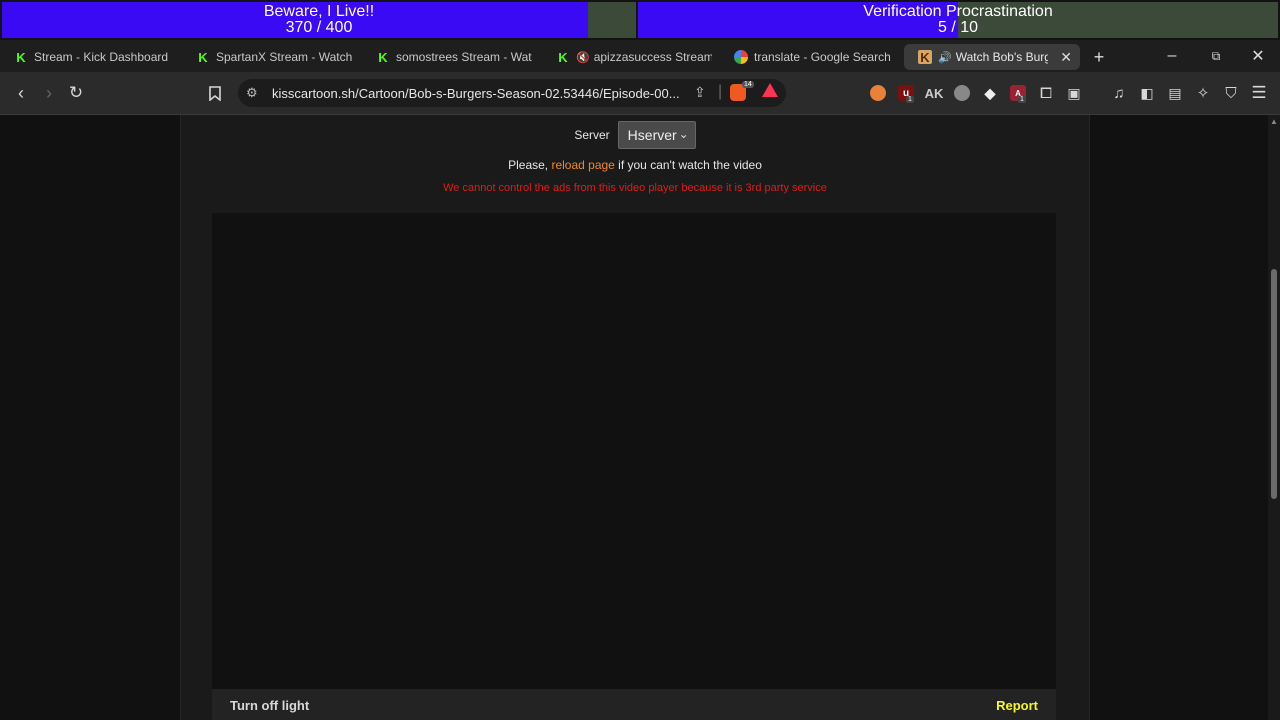 The height and width of the screenshot is (720, 1280). I want to click on media-button: ♫, so click(1119, 93).